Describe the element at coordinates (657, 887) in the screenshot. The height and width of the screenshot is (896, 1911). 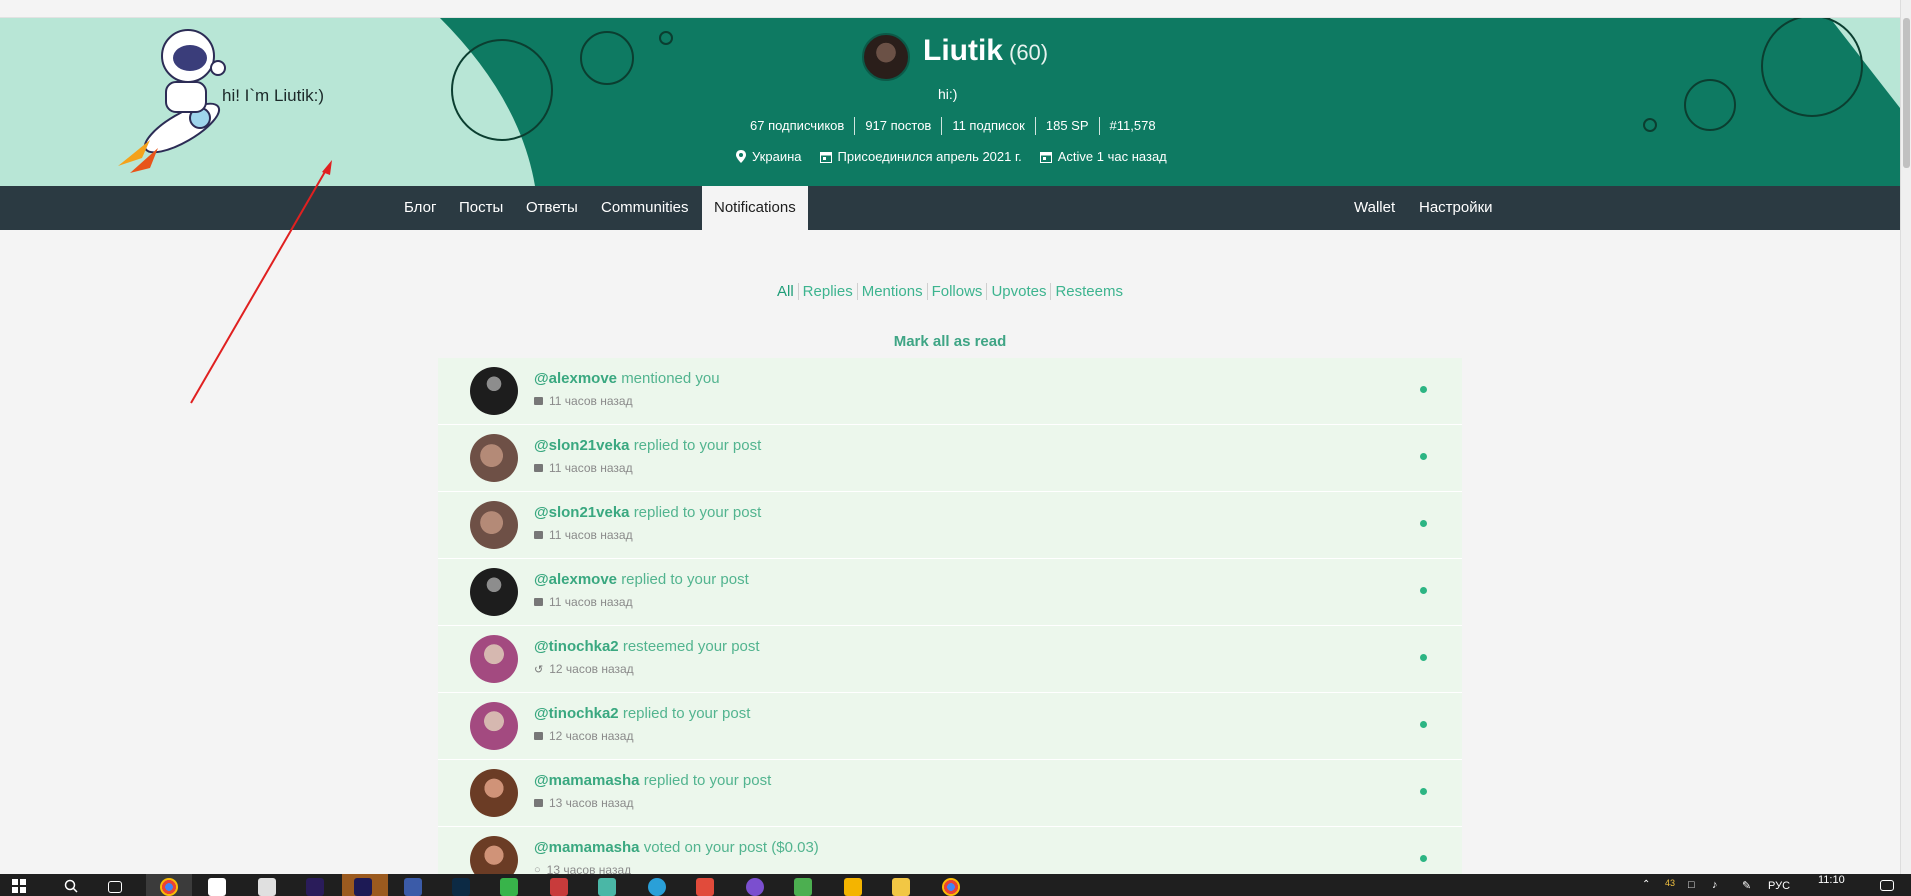
I see `telegram-icon` at that location.